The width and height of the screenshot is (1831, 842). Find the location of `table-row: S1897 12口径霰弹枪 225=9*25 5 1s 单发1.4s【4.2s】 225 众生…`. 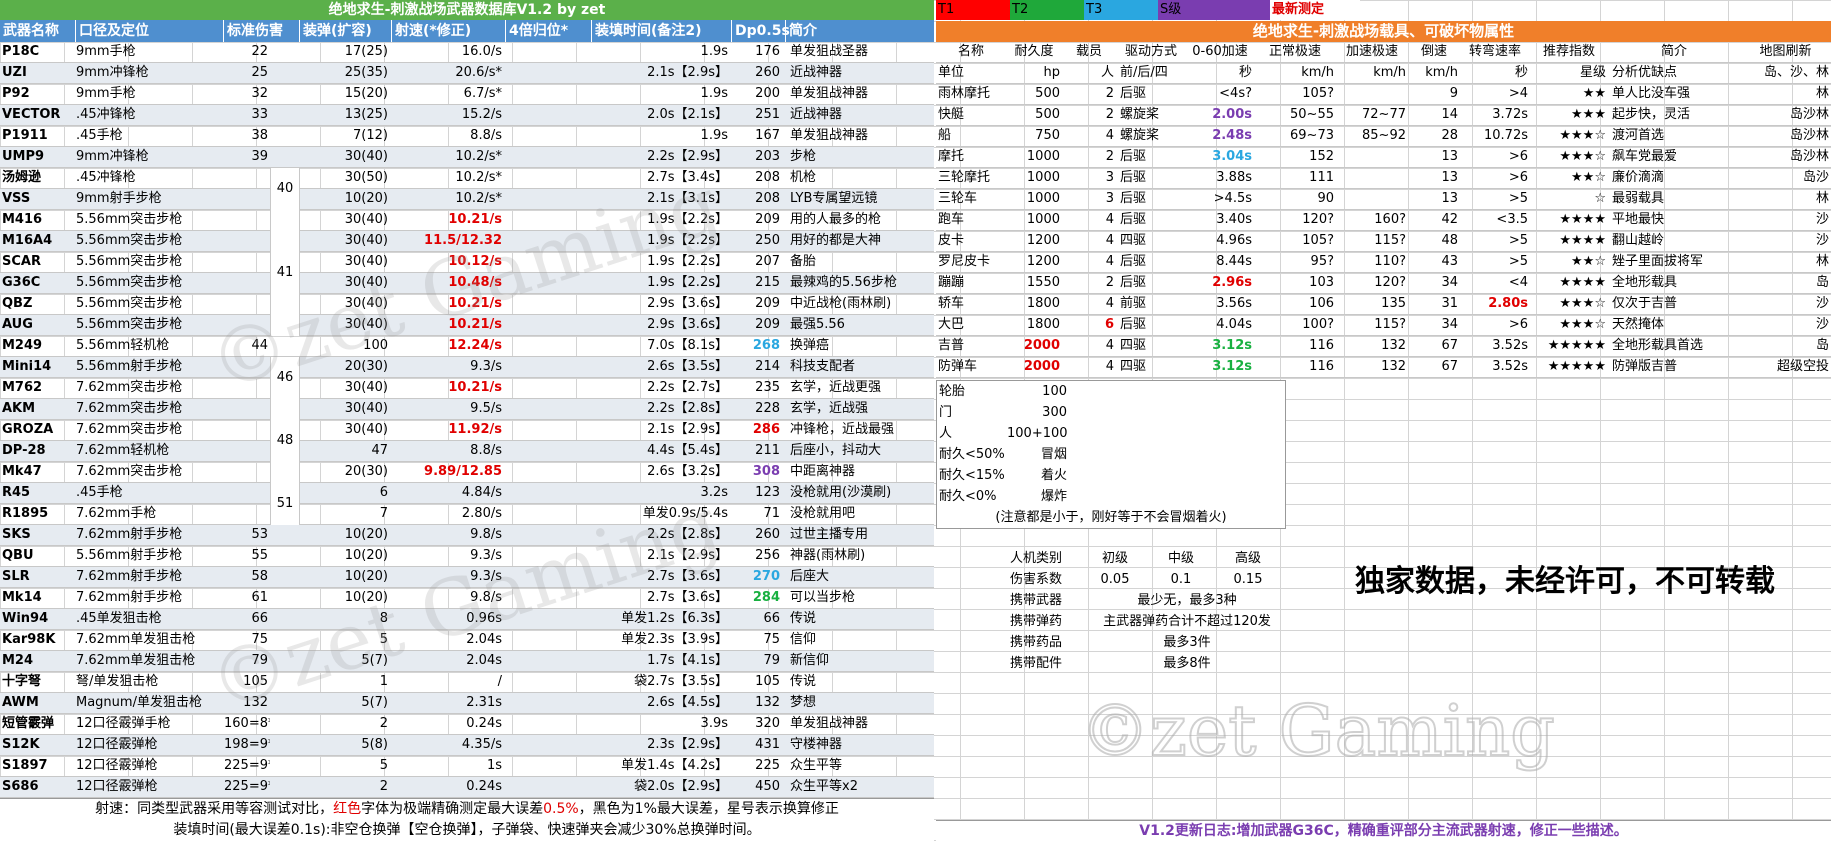

table-row: S1897 12口径霰弹枪 225=9*25 5 1s 单发1.4s【4.2s】 225 众生… is located at coordinates (467, 766).